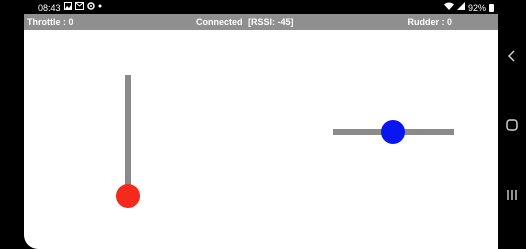 The width and height of the screenshot is (526, 249). I want to click on status-bar: 08:43 92%, so click(249, 7).